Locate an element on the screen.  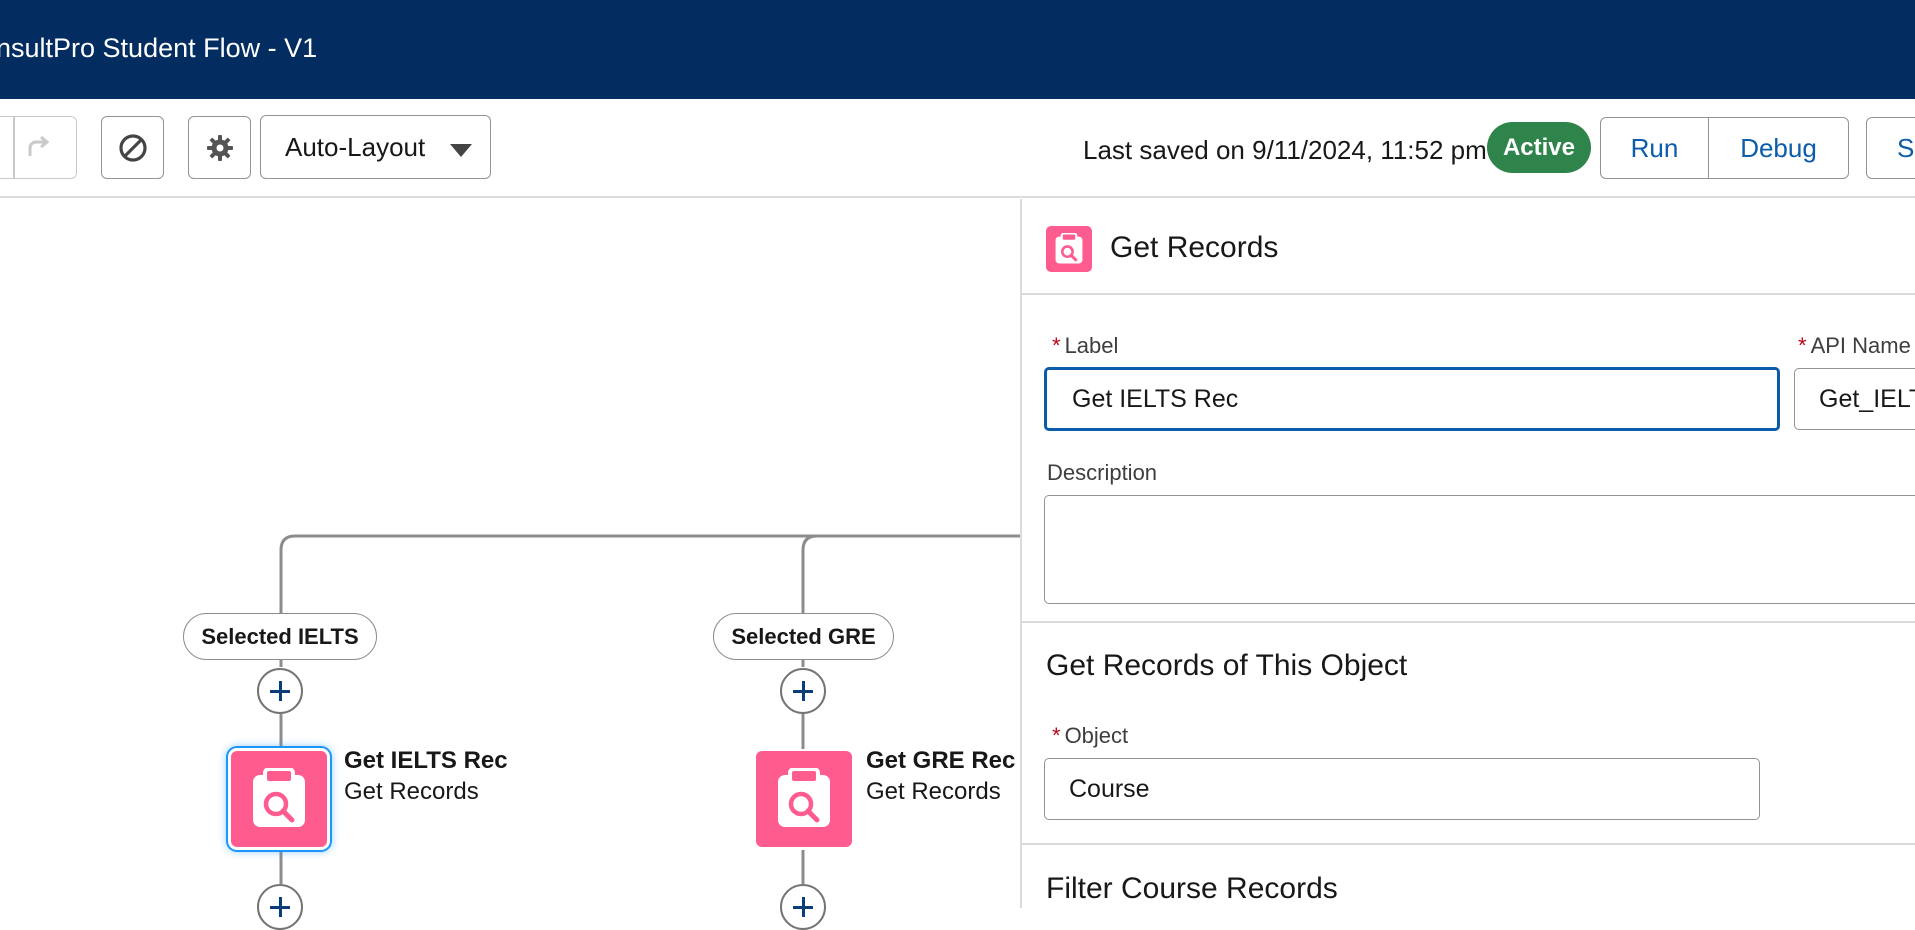
undo-redo-button-group is located at coordinates (38, 147).